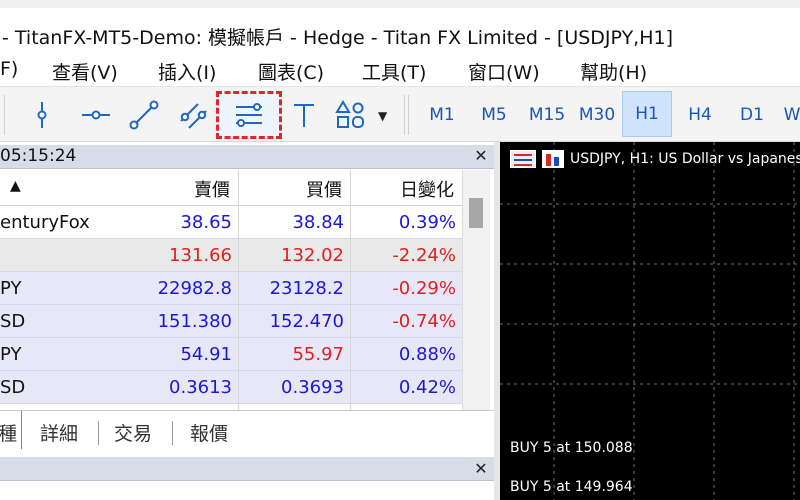 This screenshot has height=500, width=800. Describe the element at coordinates (685, 159) in the screenshot. I see `chart-title-text: USDJPY, H1: US Dollar vs Japanese Yen` at that location.